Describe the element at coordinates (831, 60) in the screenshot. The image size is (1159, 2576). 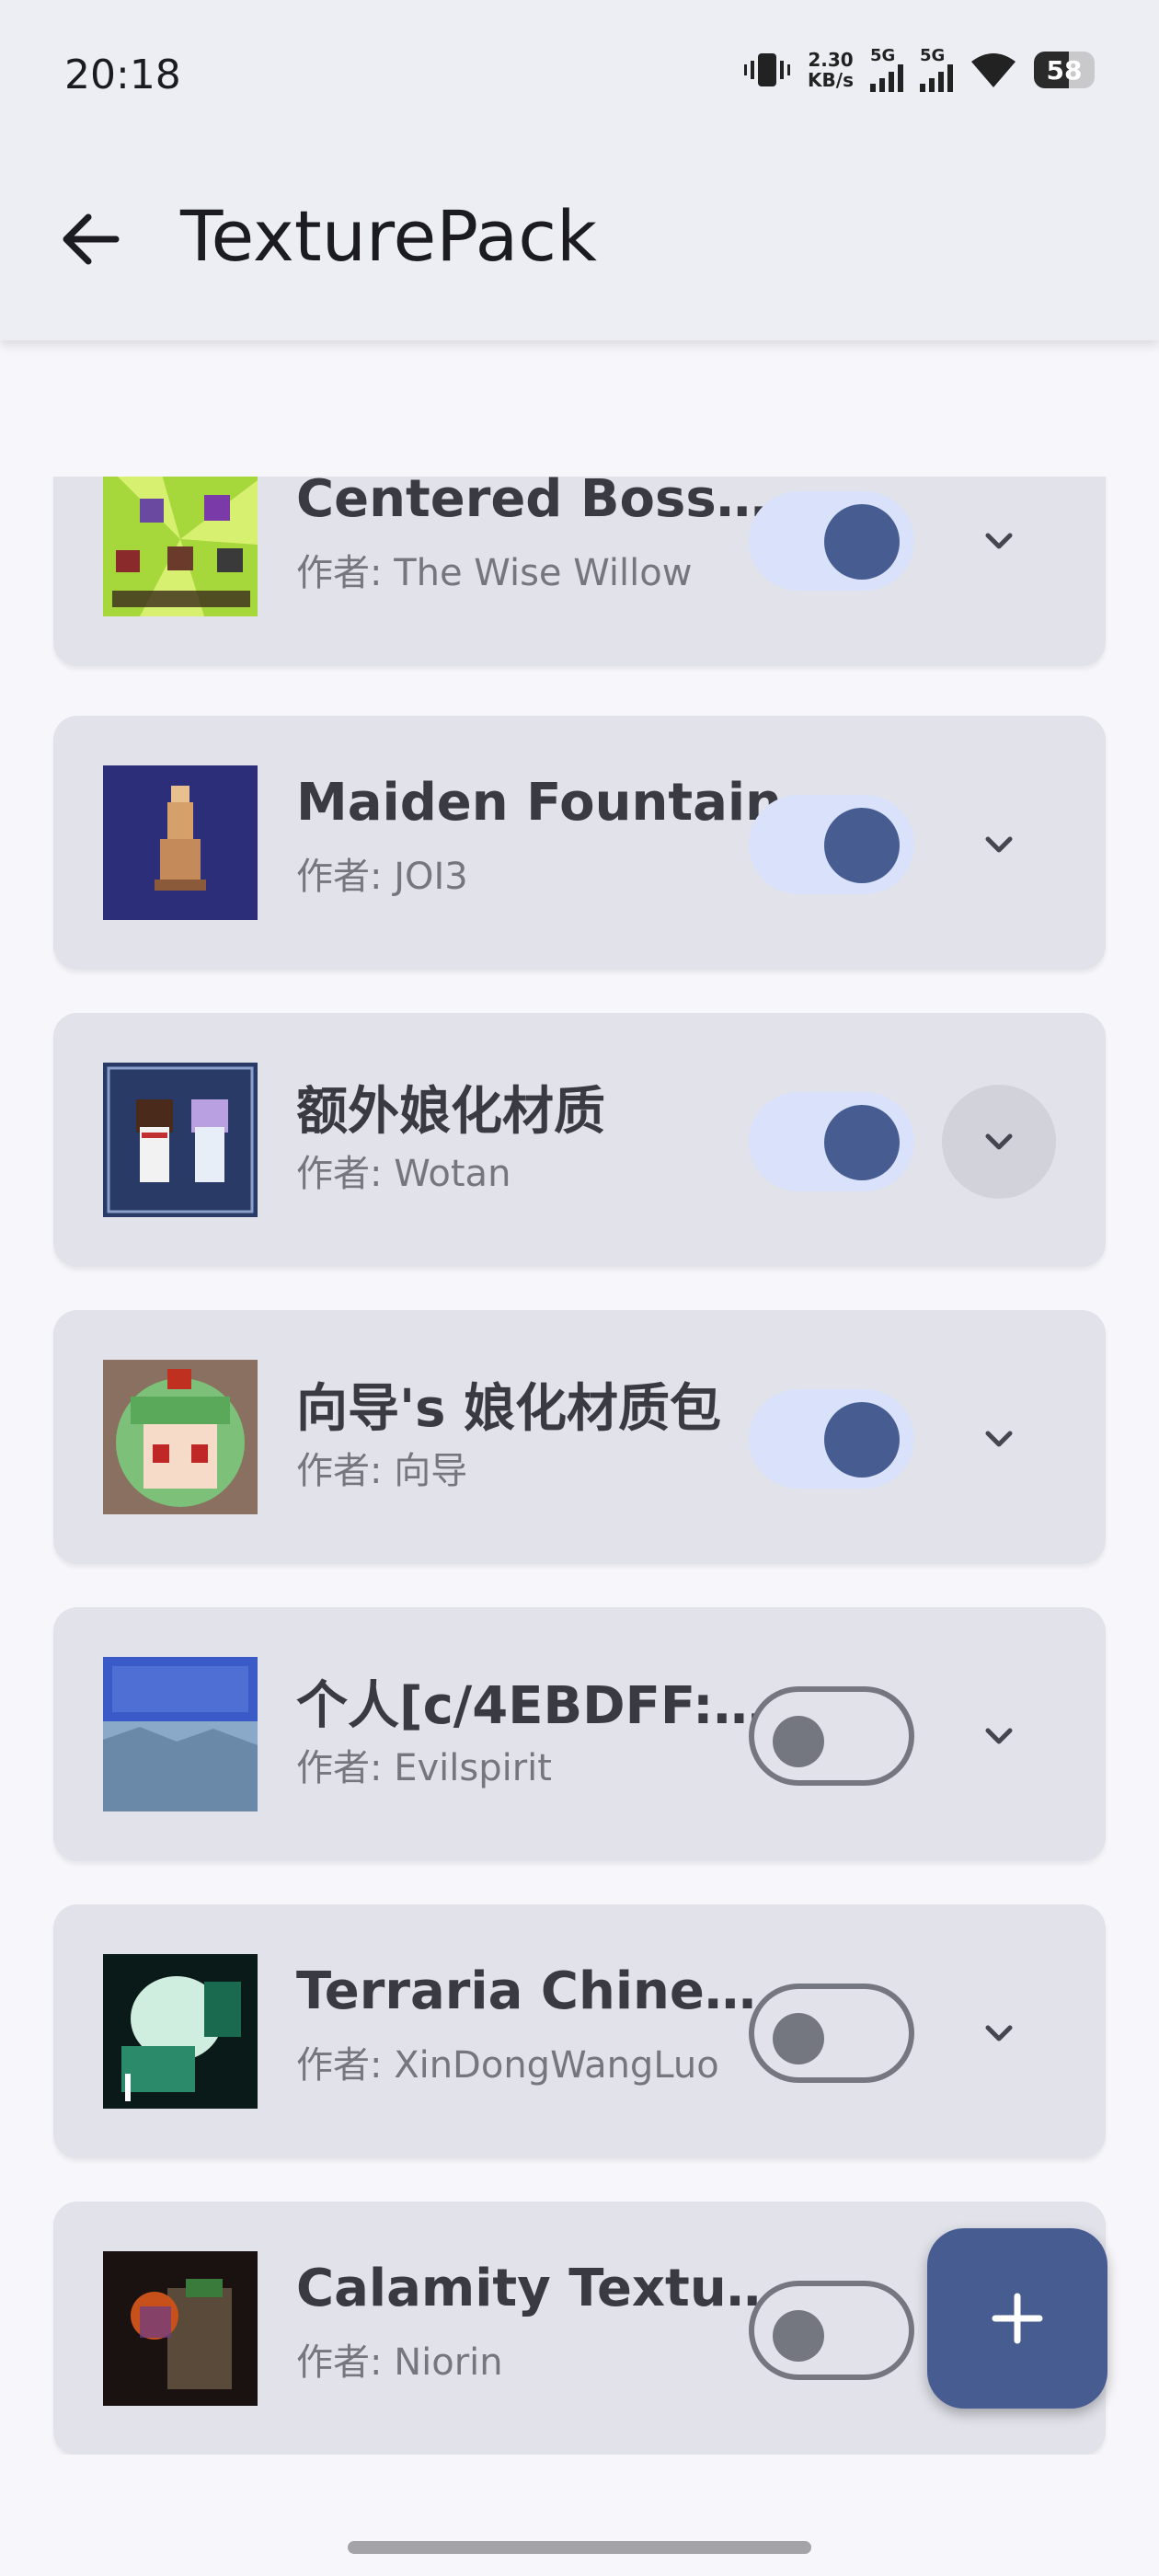
I see `network-speed-value: 2.30` at that location.